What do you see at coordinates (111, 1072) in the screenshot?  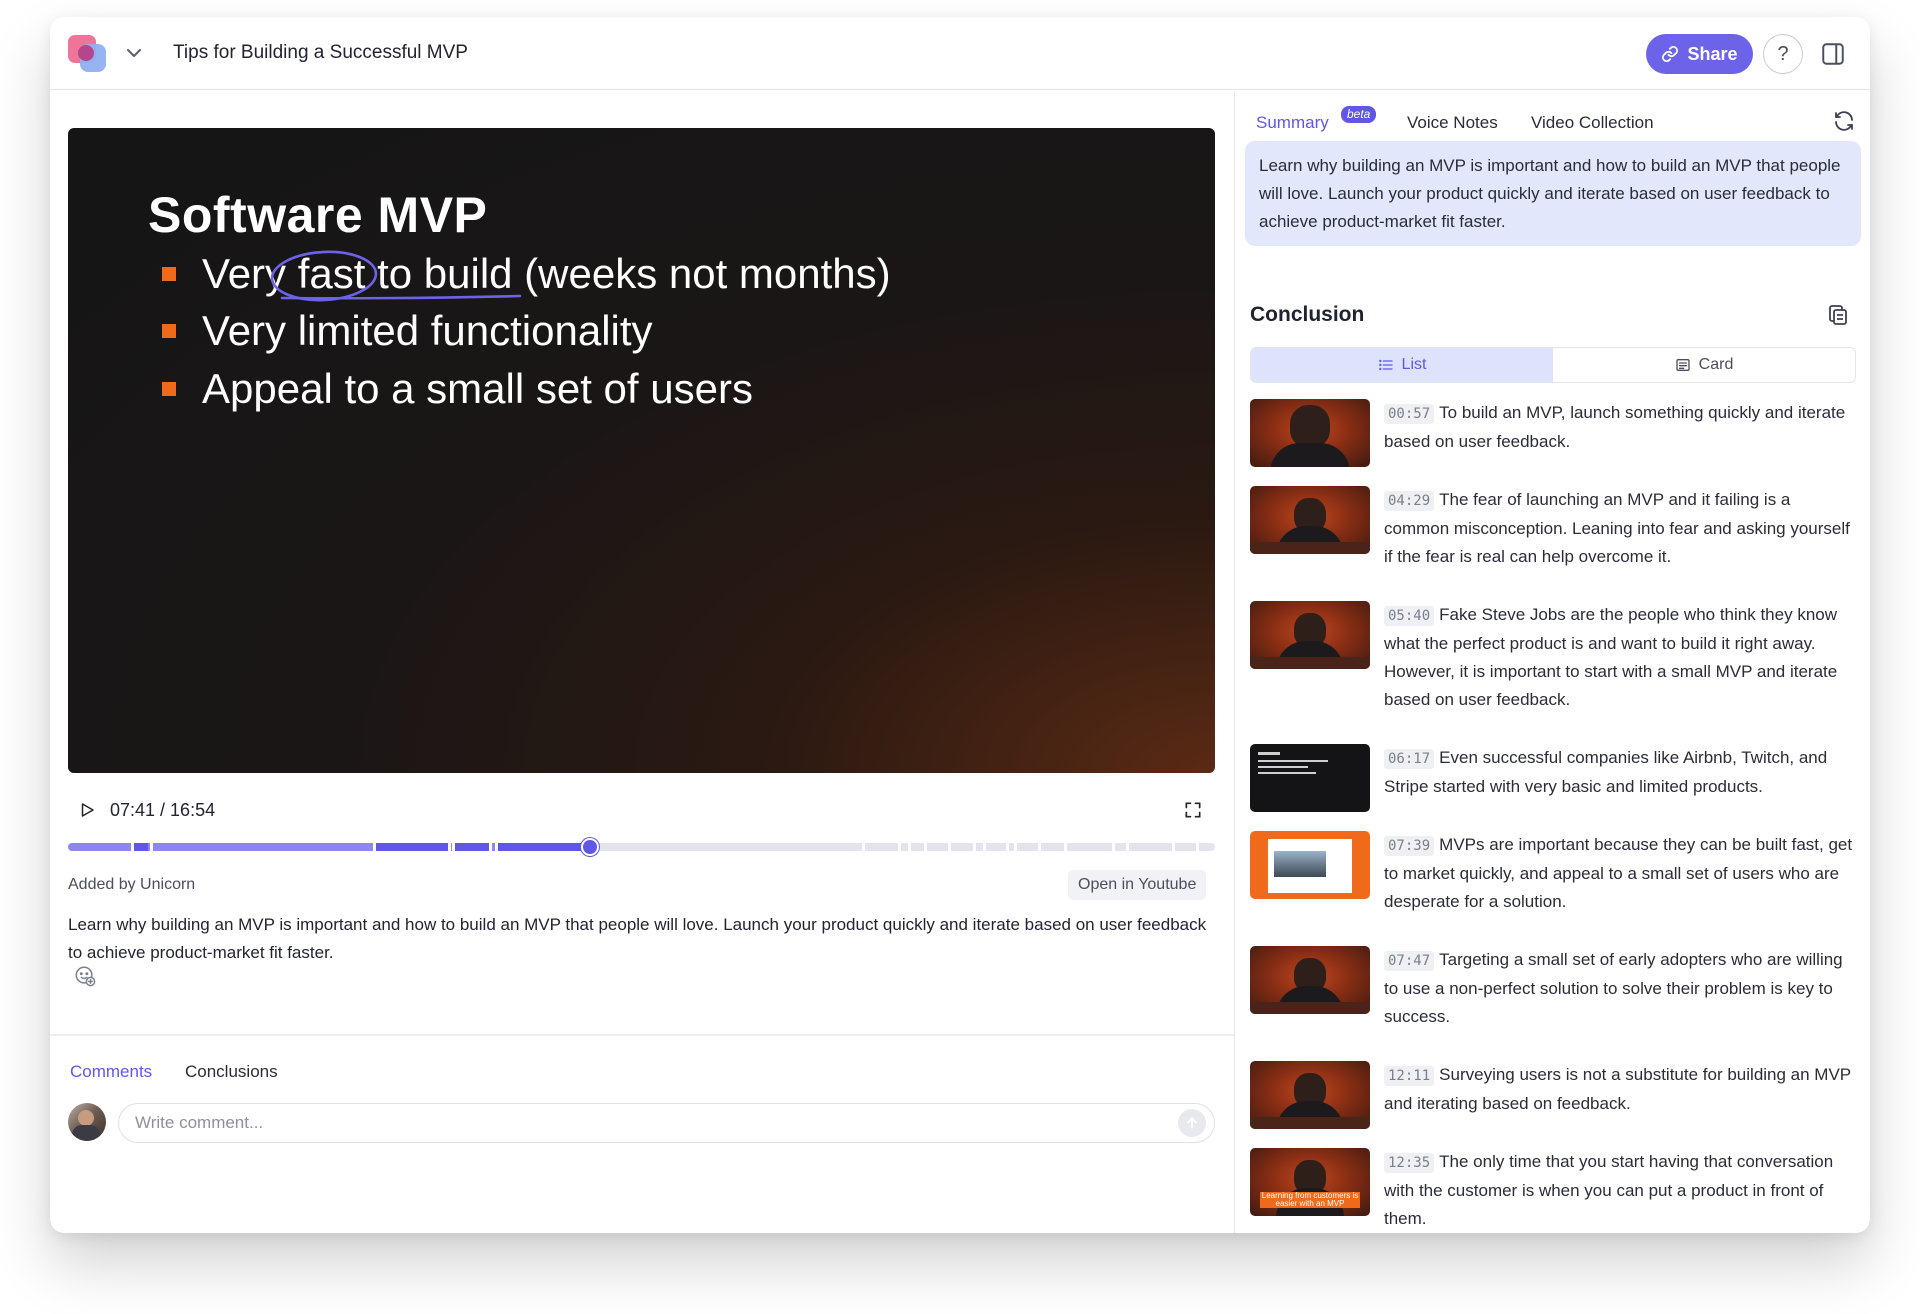 I see `tab-comments: Comments` at bounding box center [111, 1072].